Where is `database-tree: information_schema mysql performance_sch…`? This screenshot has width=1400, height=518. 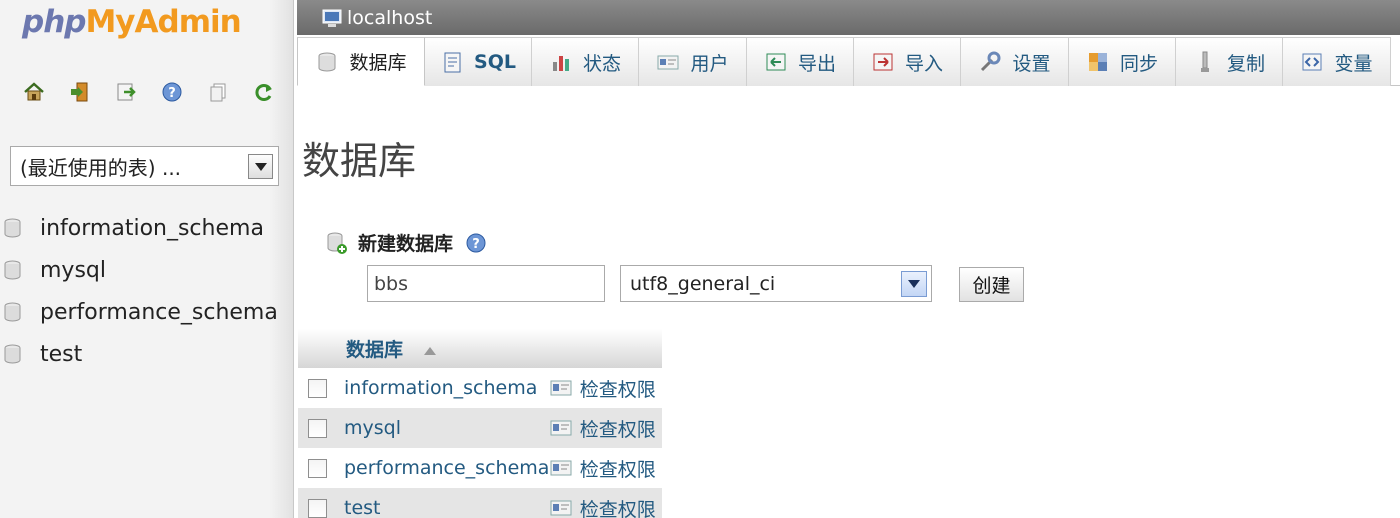
database-tree: information_schema mysql performance_sch… is located at coordinates (139, 291).